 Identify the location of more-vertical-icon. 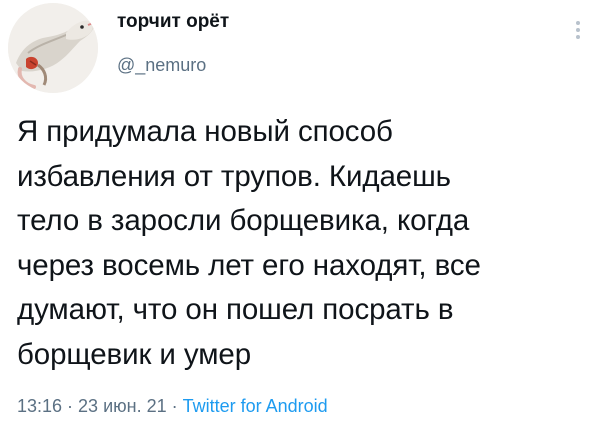
(578, 34).